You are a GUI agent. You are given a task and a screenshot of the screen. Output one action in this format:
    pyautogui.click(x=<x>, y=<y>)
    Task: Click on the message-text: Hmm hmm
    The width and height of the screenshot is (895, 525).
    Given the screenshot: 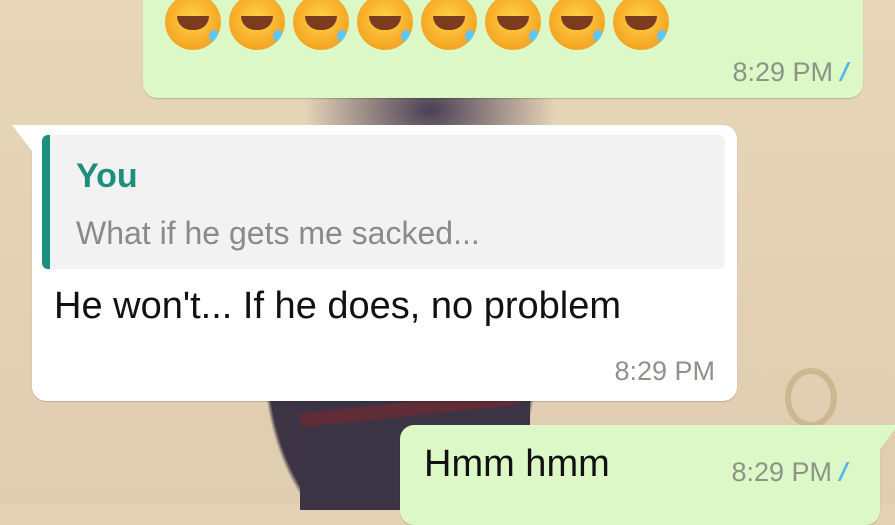 What is the action you would take?
    pyautogui.click(x=517, y=464)
    